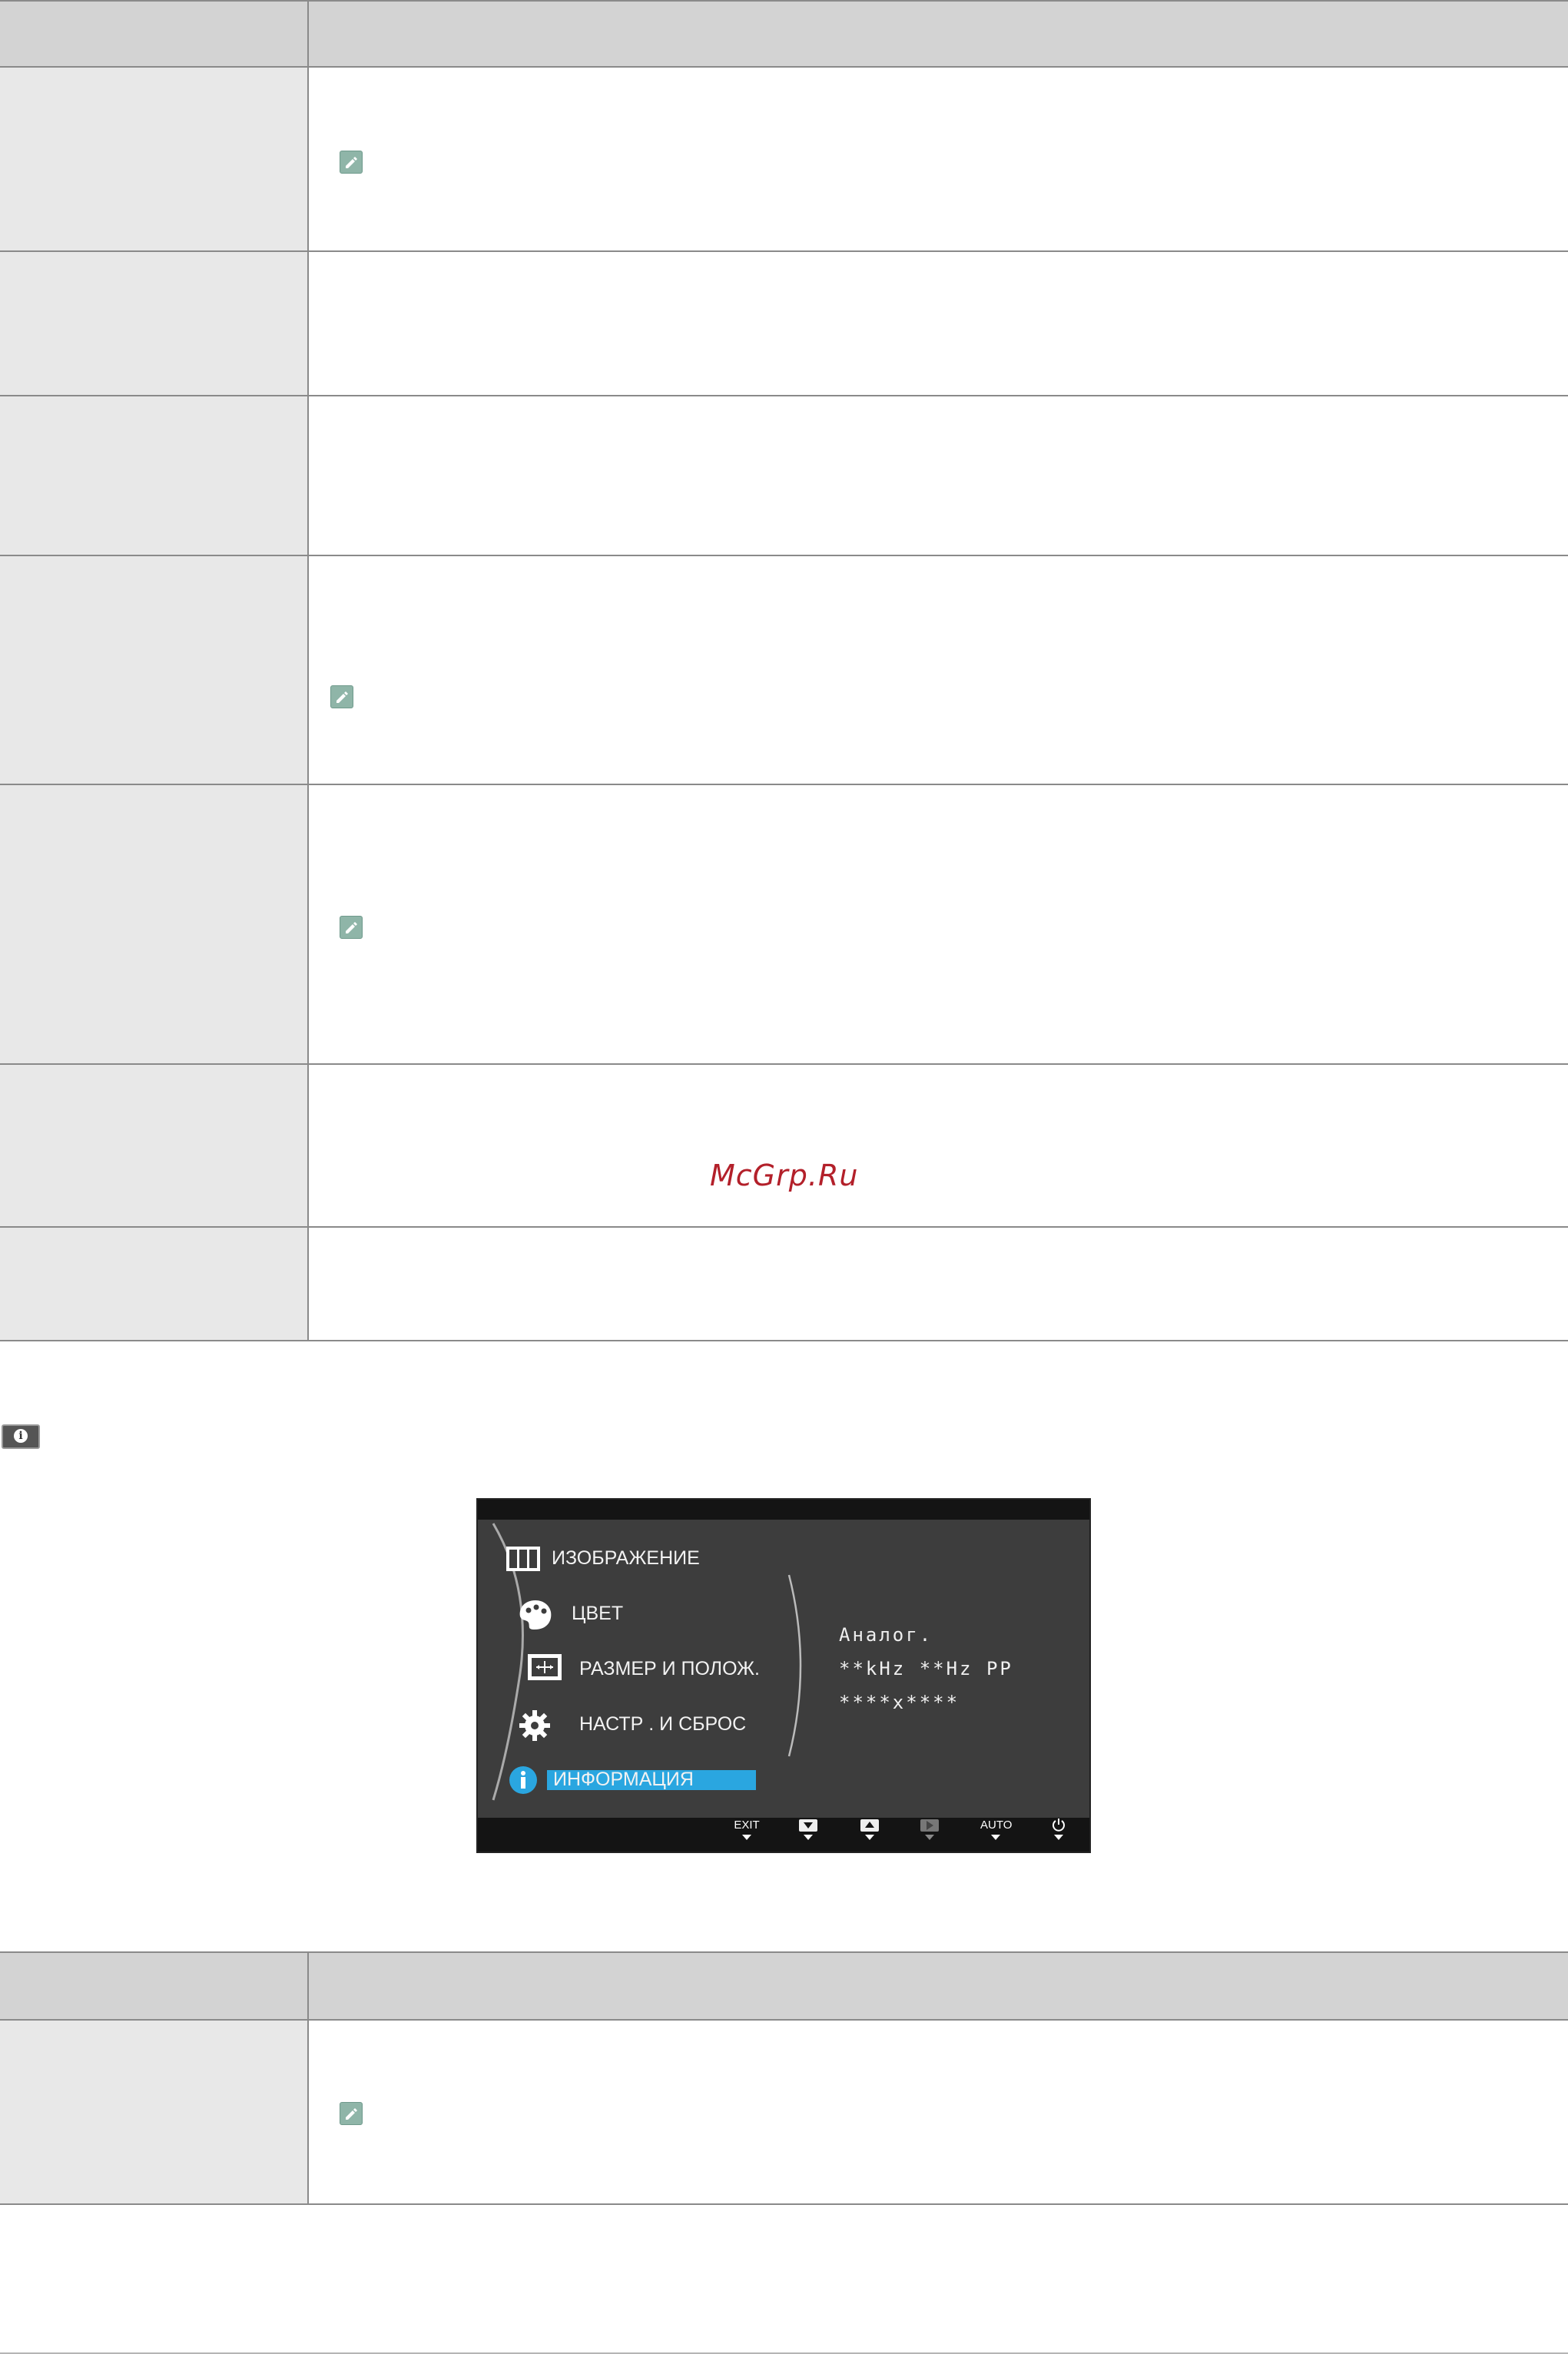  Describe the element at coordinates (535, 1617) in the screenshot. I see `palette-icon` at that location.